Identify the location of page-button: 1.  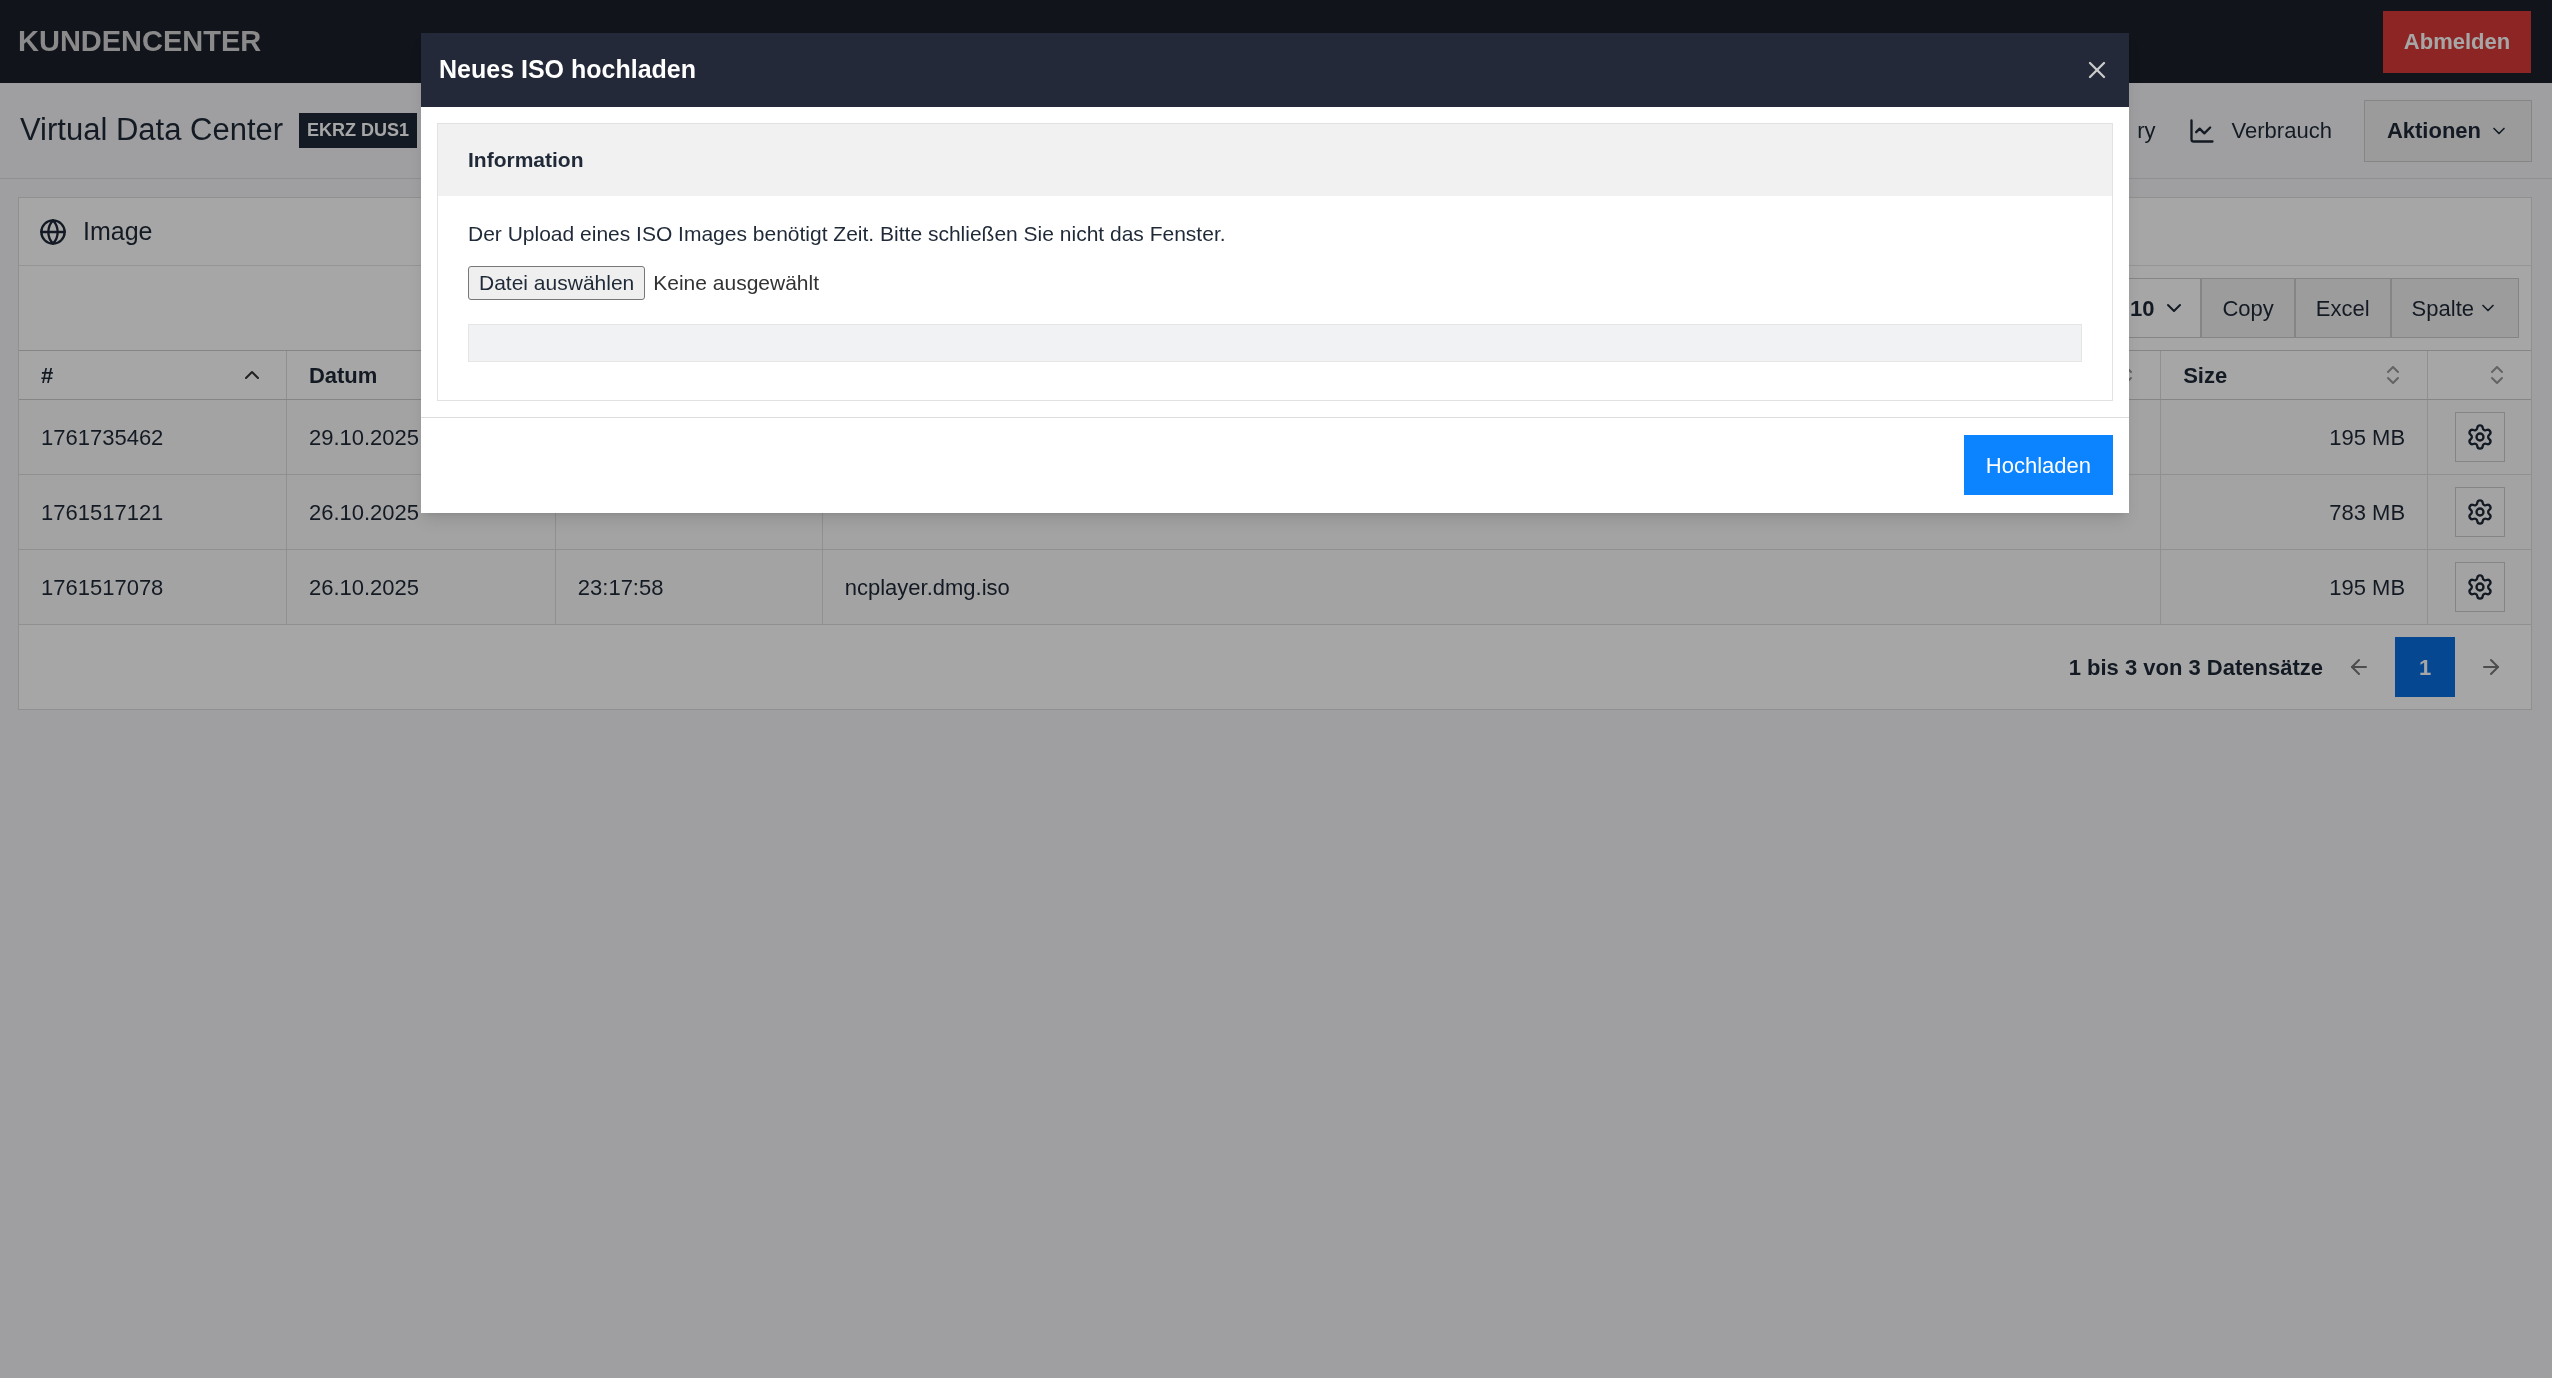
(2425, 667).